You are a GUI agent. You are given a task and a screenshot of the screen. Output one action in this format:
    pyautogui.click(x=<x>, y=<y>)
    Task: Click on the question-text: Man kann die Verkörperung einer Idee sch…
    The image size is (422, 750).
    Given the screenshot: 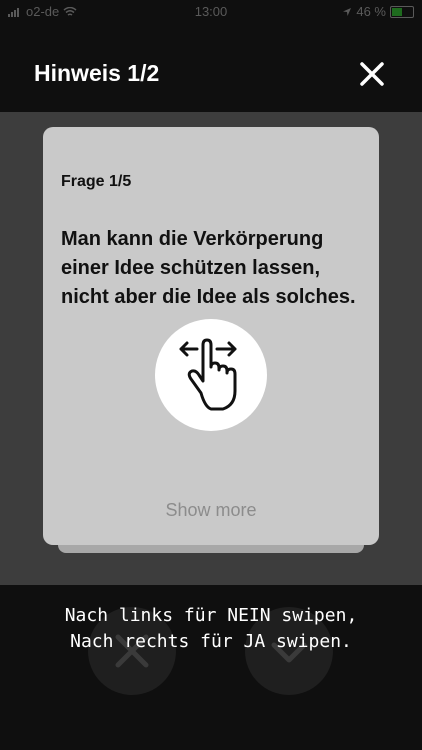 What is the action you would take?
    pyautogui.click(x=208, y=268)
    